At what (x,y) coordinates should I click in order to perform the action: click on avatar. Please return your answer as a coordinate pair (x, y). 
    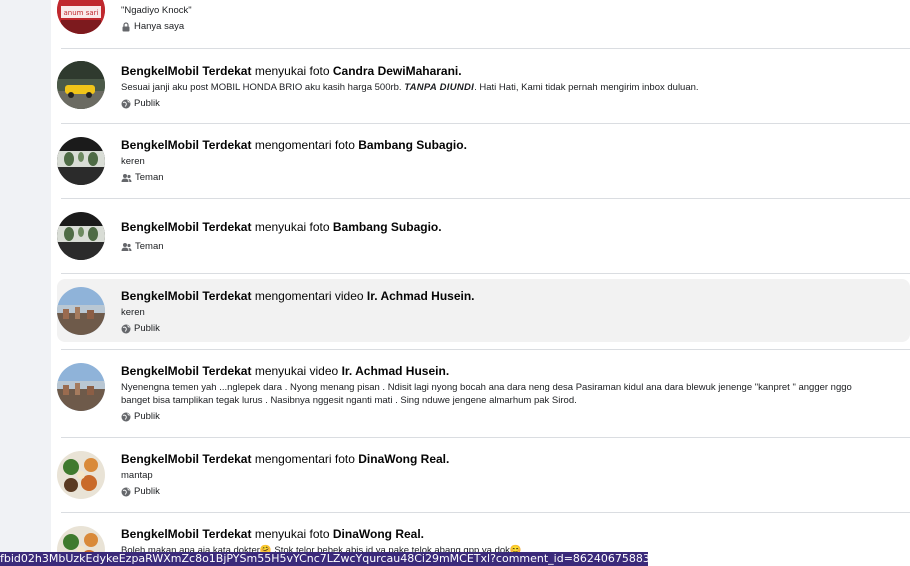
    Looking at the image, I should click on (81, 311).